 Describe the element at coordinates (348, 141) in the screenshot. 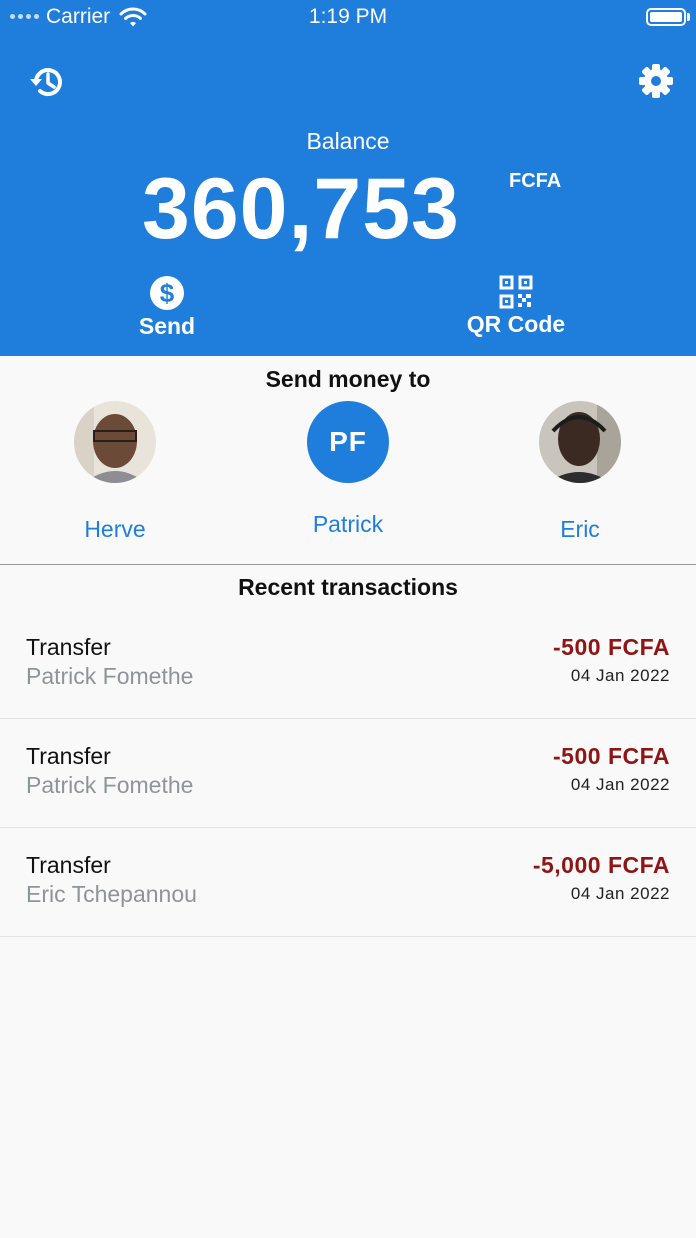

I see `balance-label: Balance` at that location.